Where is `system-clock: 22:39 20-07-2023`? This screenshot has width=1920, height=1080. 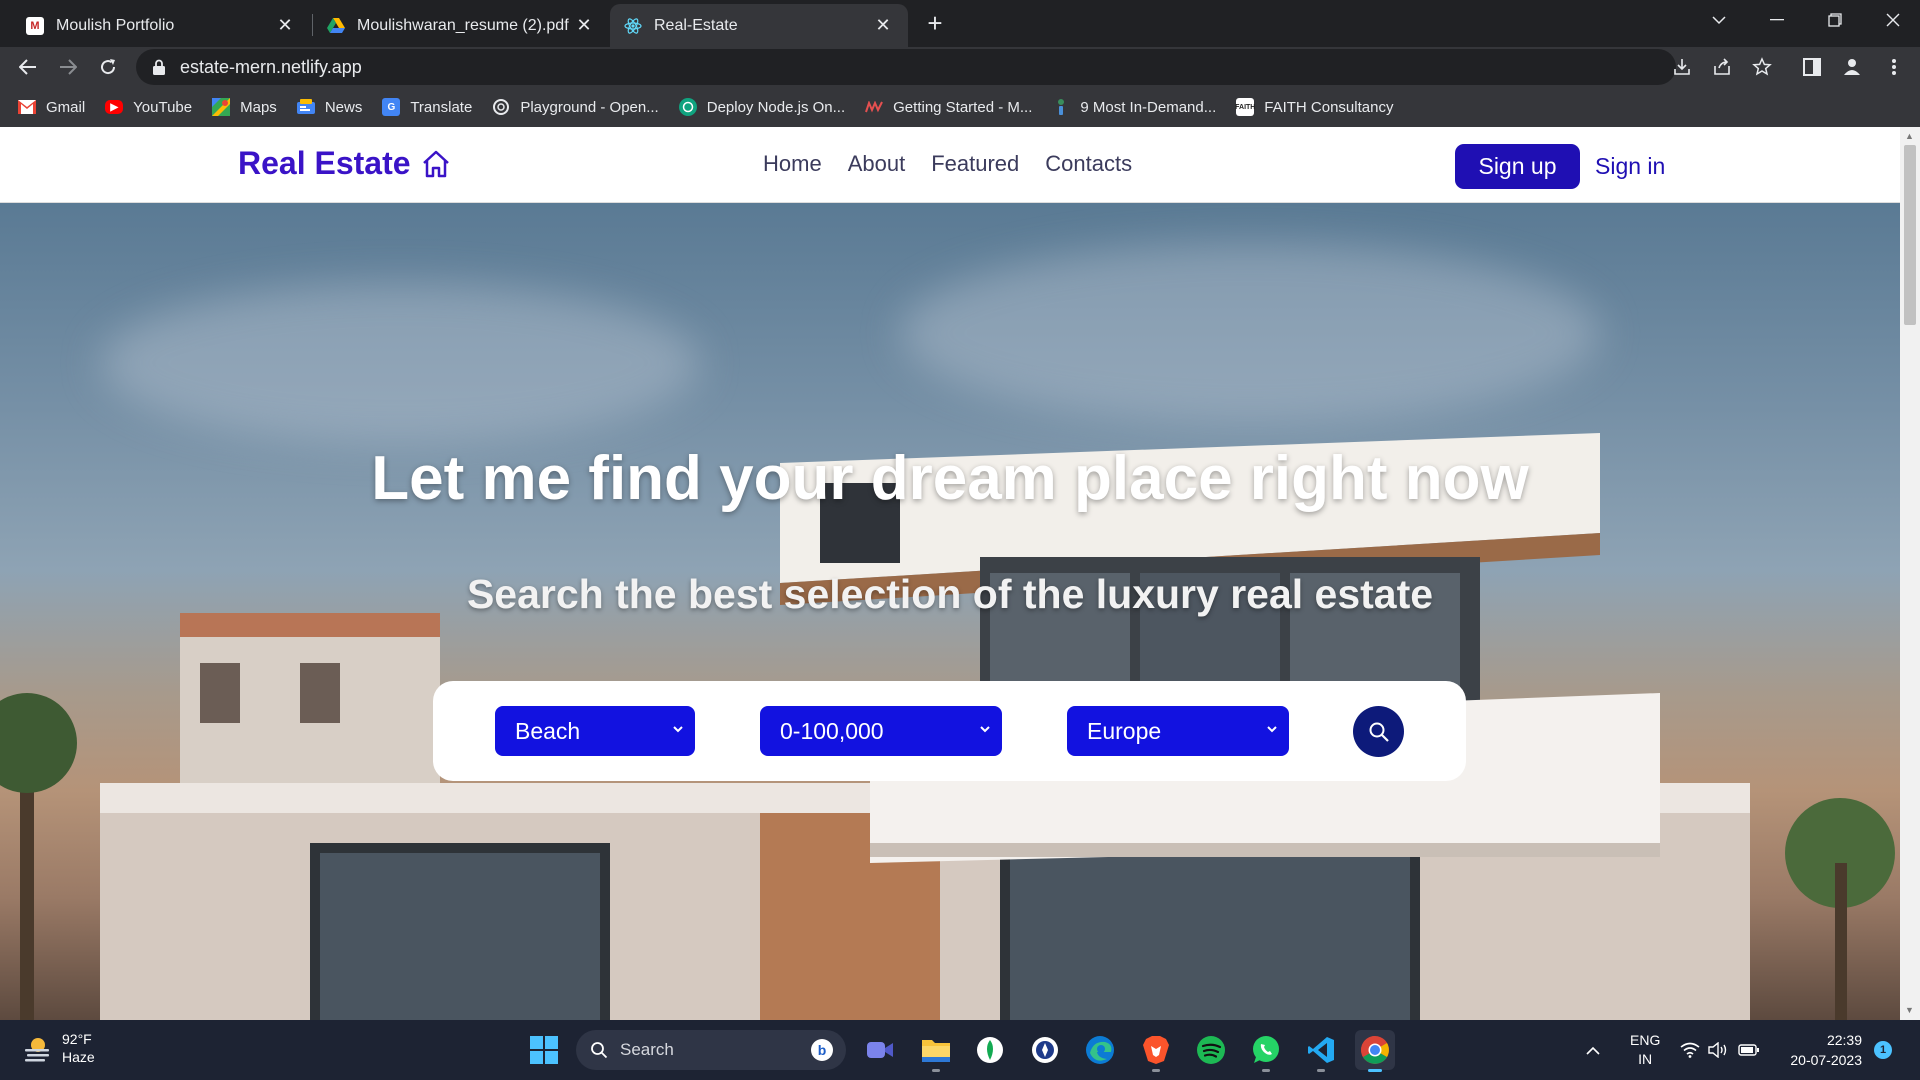
system-clock: 22:39 20-07-2023 is located at coordinates (1821, 1050).